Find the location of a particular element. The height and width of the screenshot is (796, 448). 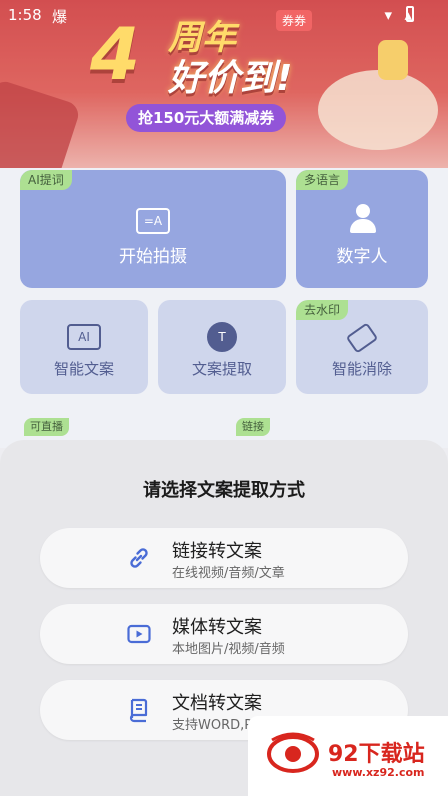

option-title: 链接转文案 is located at coordinates (217, 551).